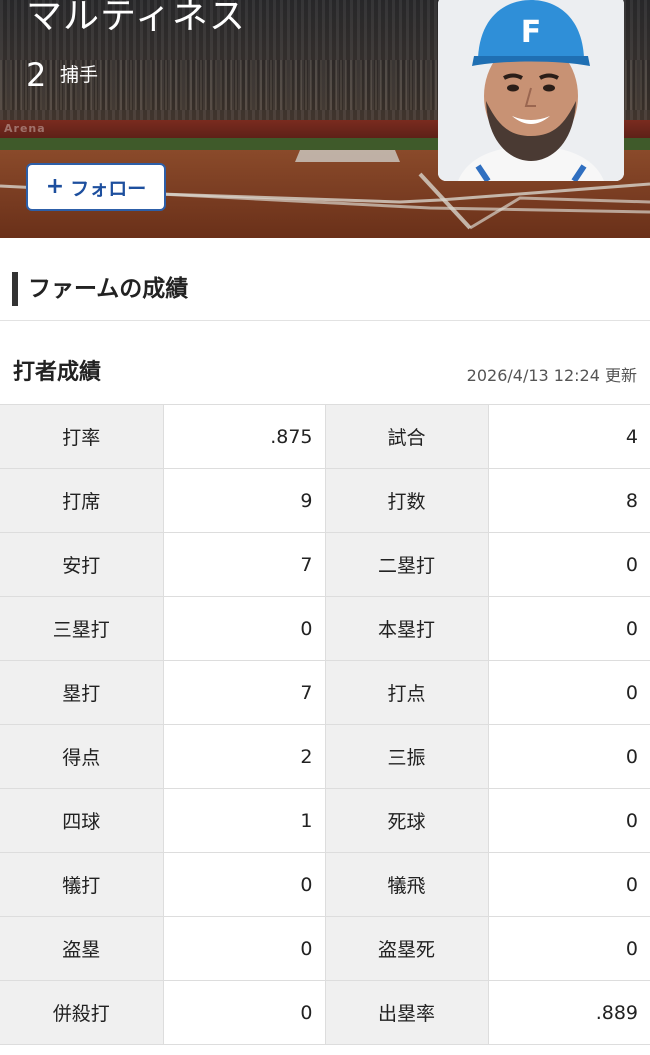 This screenshot has height=1055, width=650. What do you see at coordinates (406, 564) in the screenshot?
I see `stat-label: 二塁打` at bounding box center [406, 564].